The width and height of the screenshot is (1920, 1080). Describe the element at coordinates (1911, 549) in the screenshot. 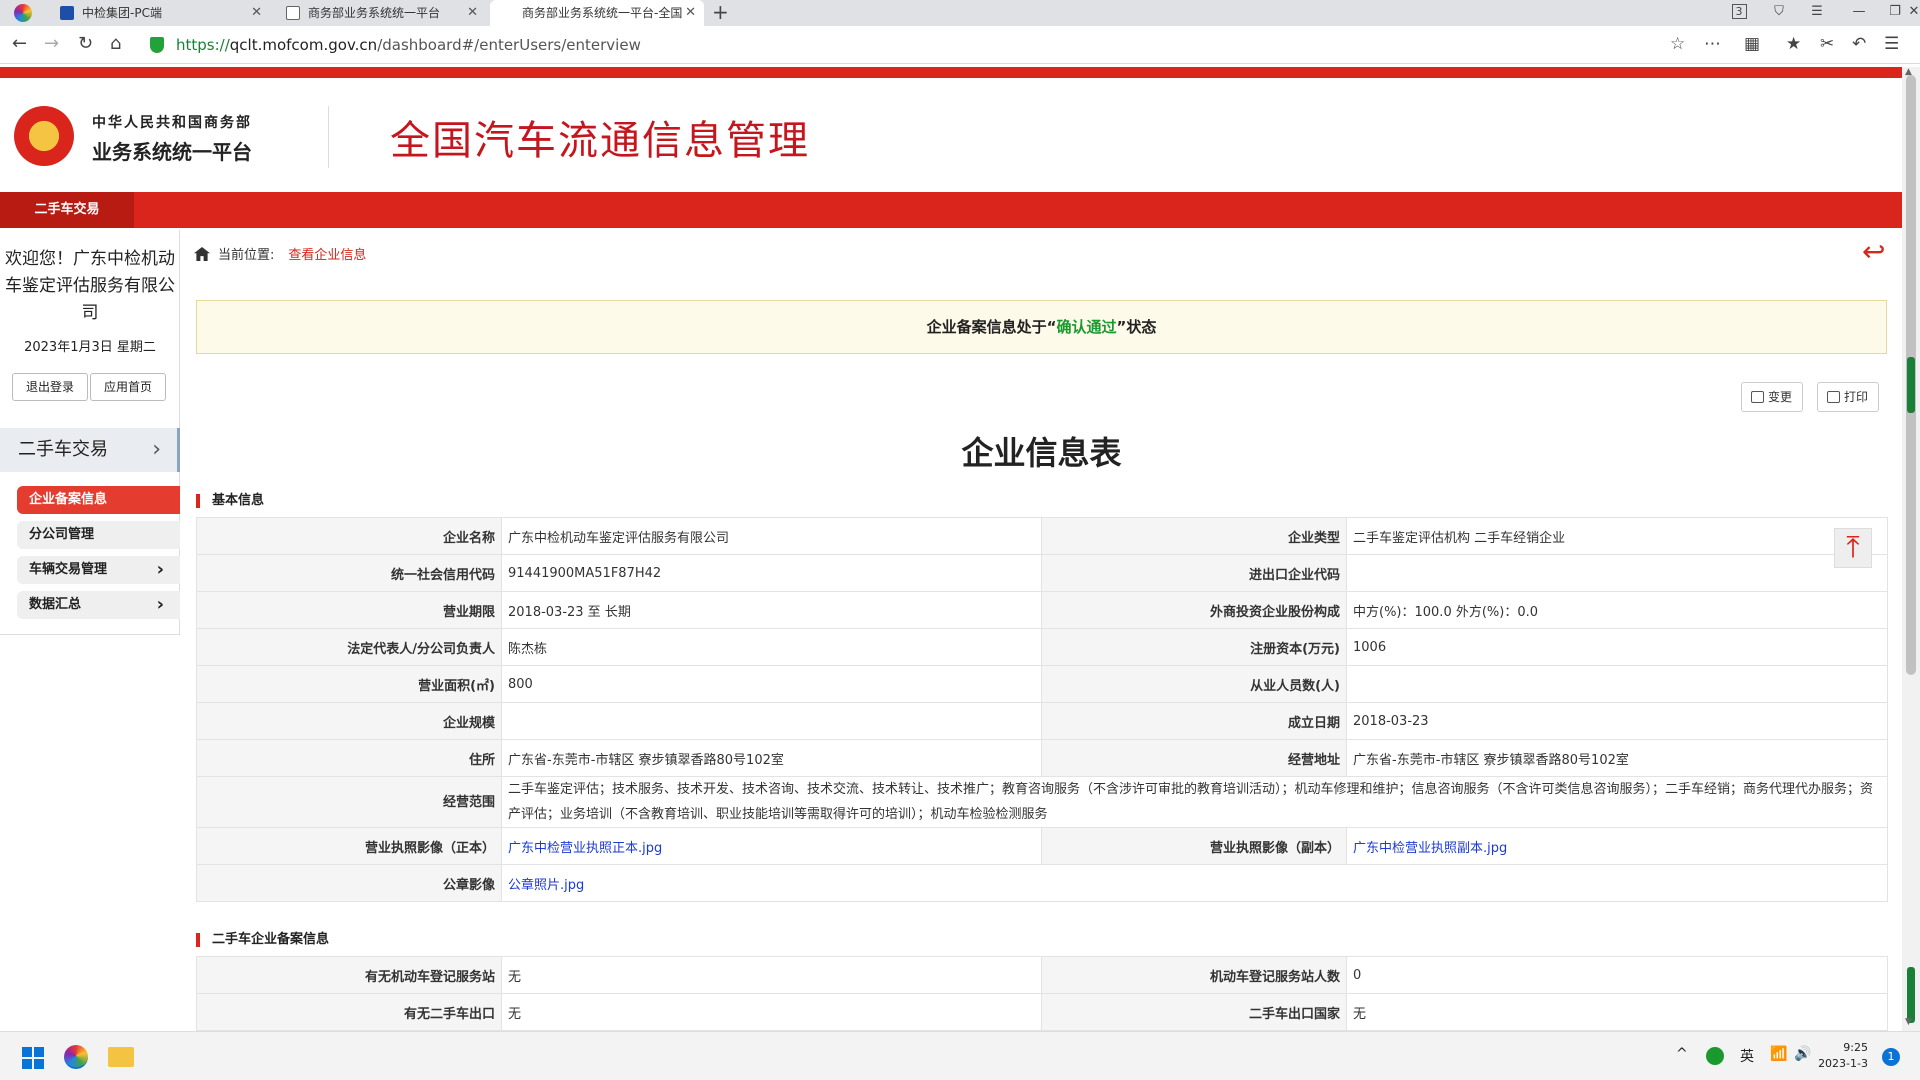

I see `page-scrollbar: ▲ ▼` at that location.